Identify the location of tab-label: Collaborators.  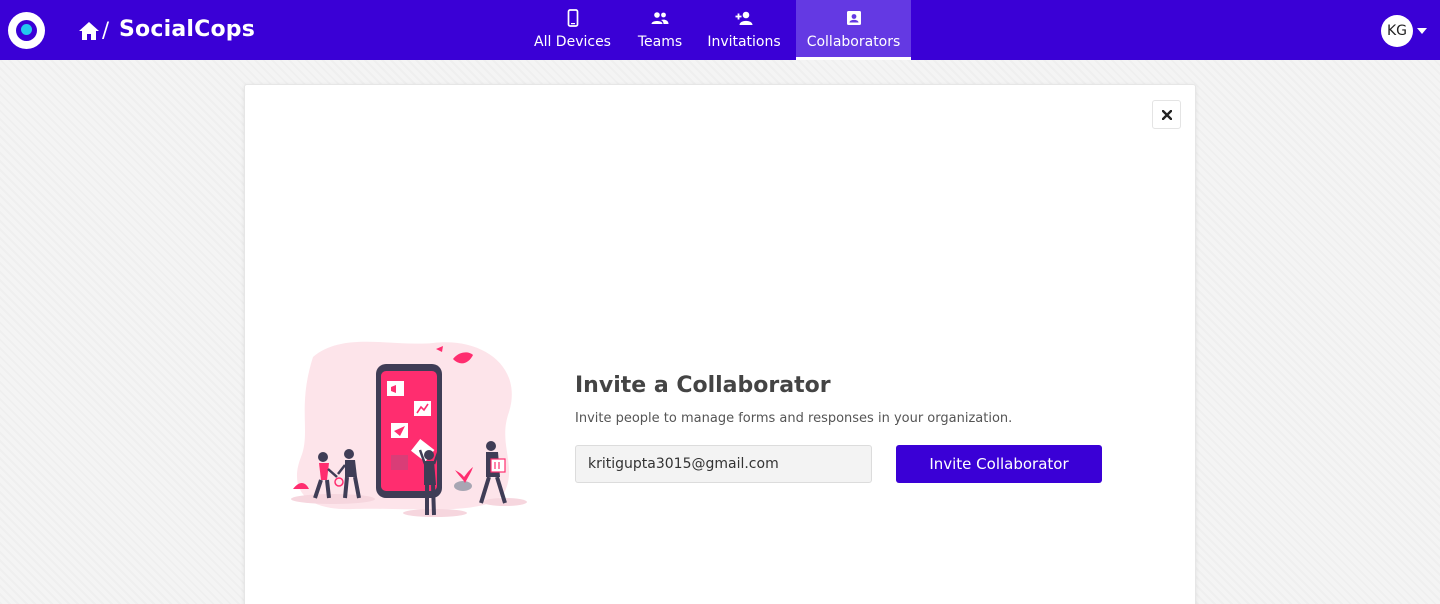
(853, 42).